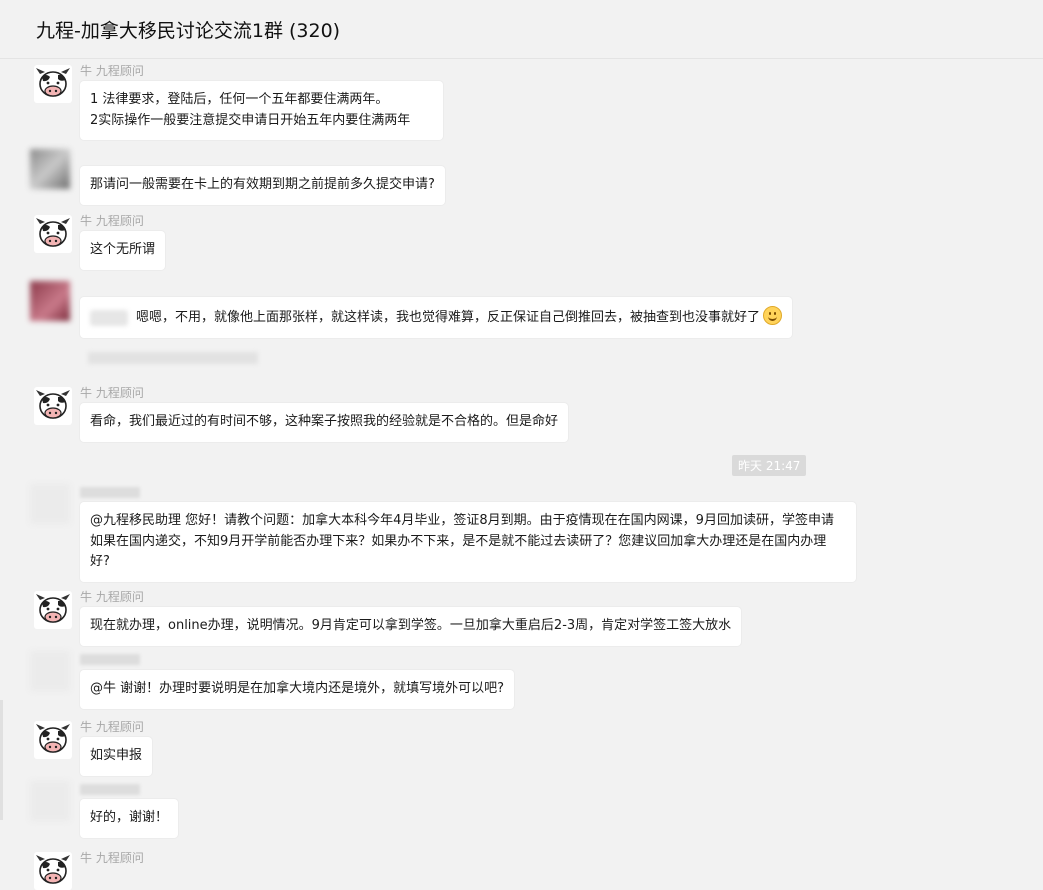 The height and width of the screenshot is (890, 1043). Describe the element at coordinates (123, 250) in the screenshot. I see `message-bubble: 这个无所谓` at that location.